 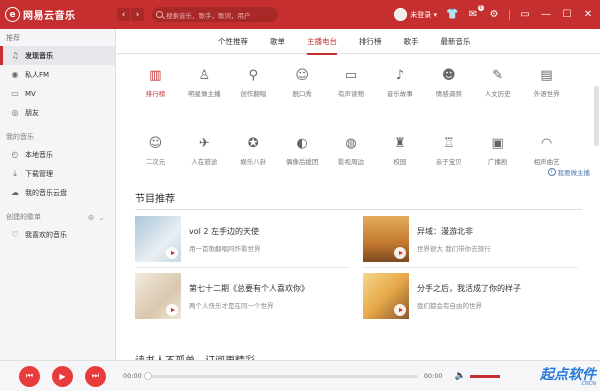 I want to click on category-label: 娱乐八卦, so click(x=253, y=162).